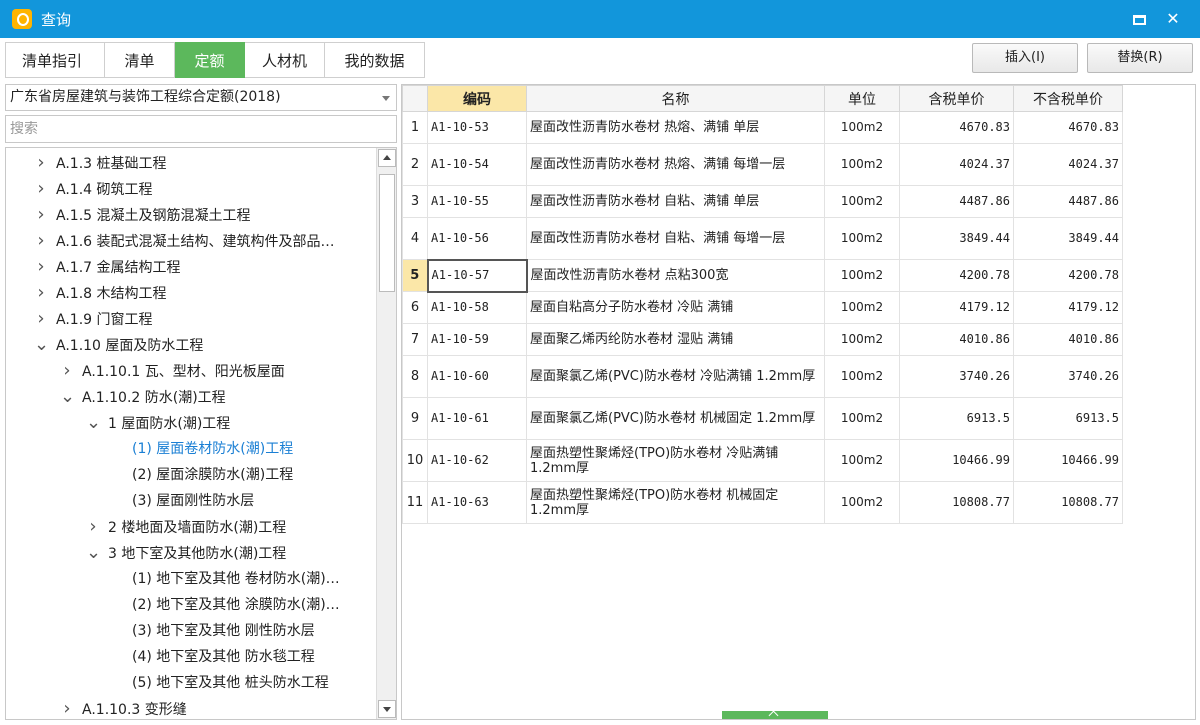 The height and width of the screenshot is (725, 1200). What do you see at coordinates (415, 339) in the screenshot?
I see `row-number: 7` at bounding box center [415, 339].